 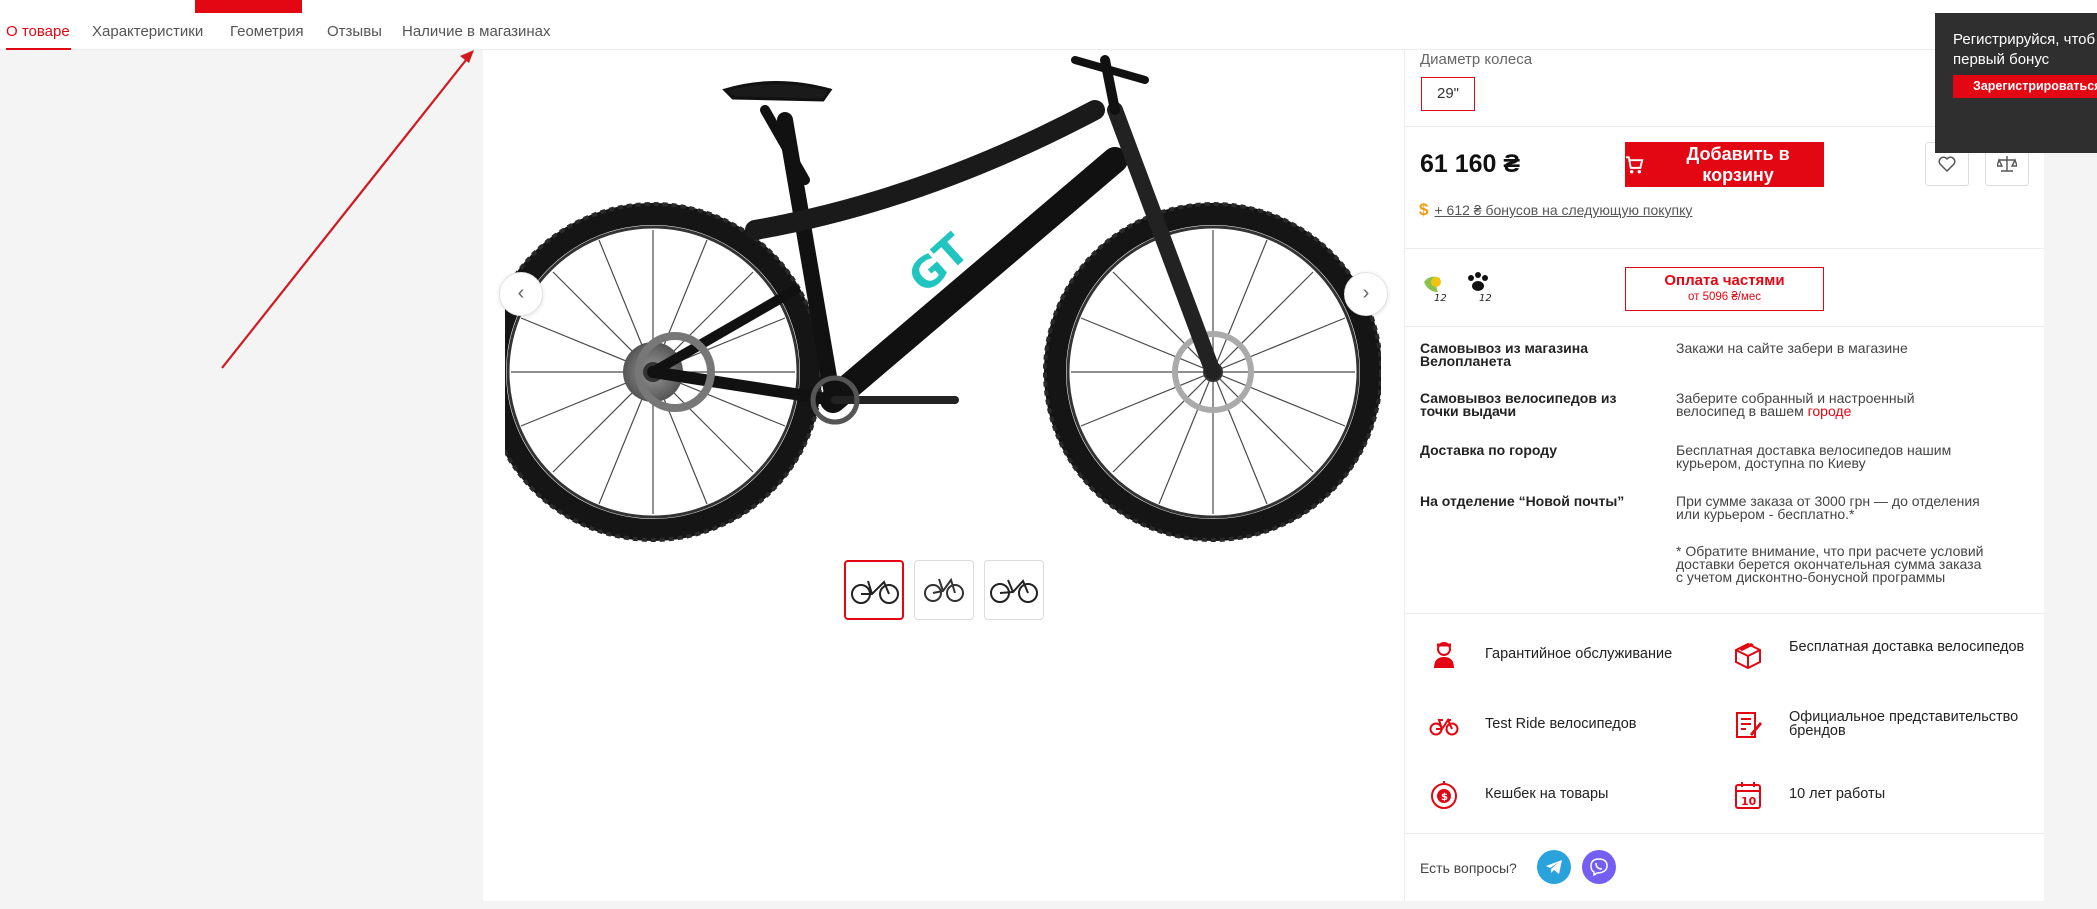 I want to click on scales-icon, so click(x=2007, y=164).